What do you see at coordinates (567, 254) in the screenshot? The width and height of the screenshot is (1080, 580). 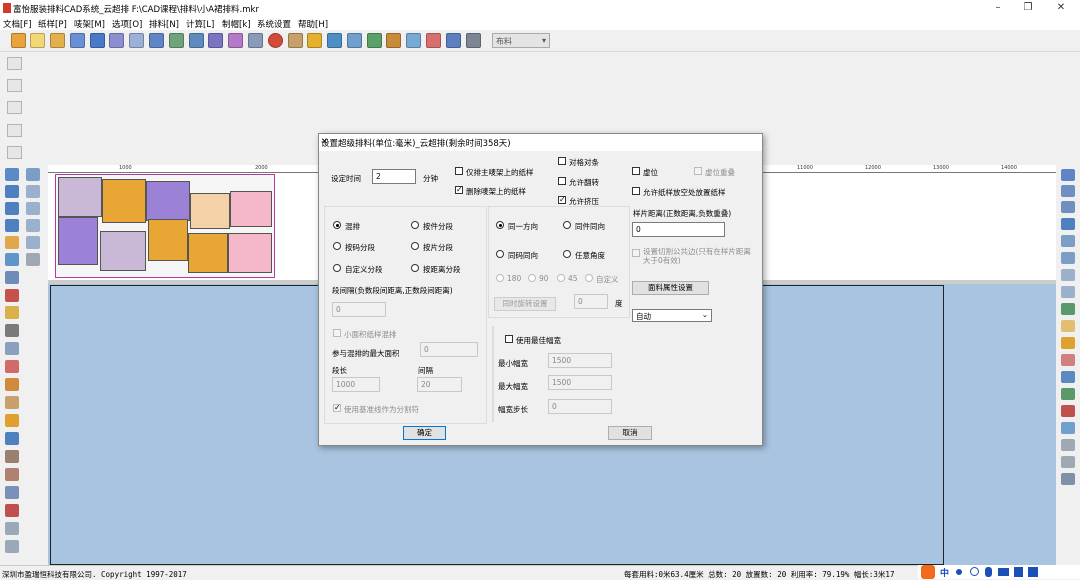 I see `direction-any-radio` at bounding box center [567, 254].